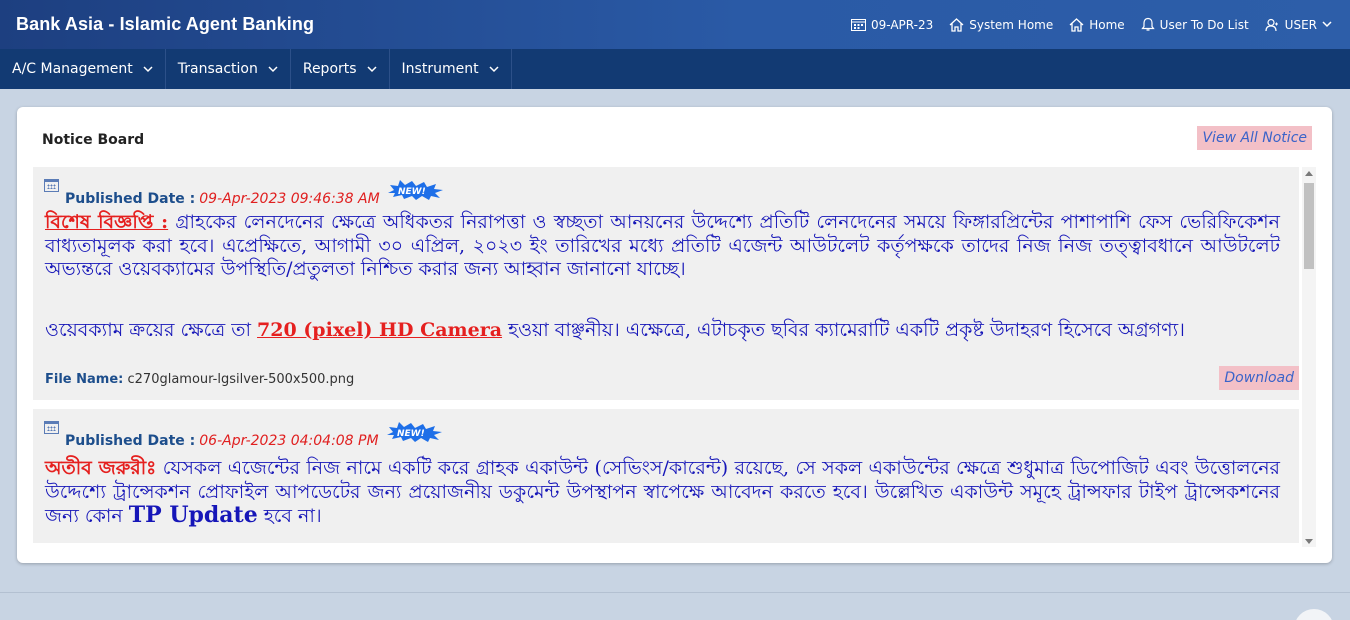  Describe the element at coordinates (101, 468) in the screenshot. I see `notice-heading: অতীব জরুরীঃ` at that location.